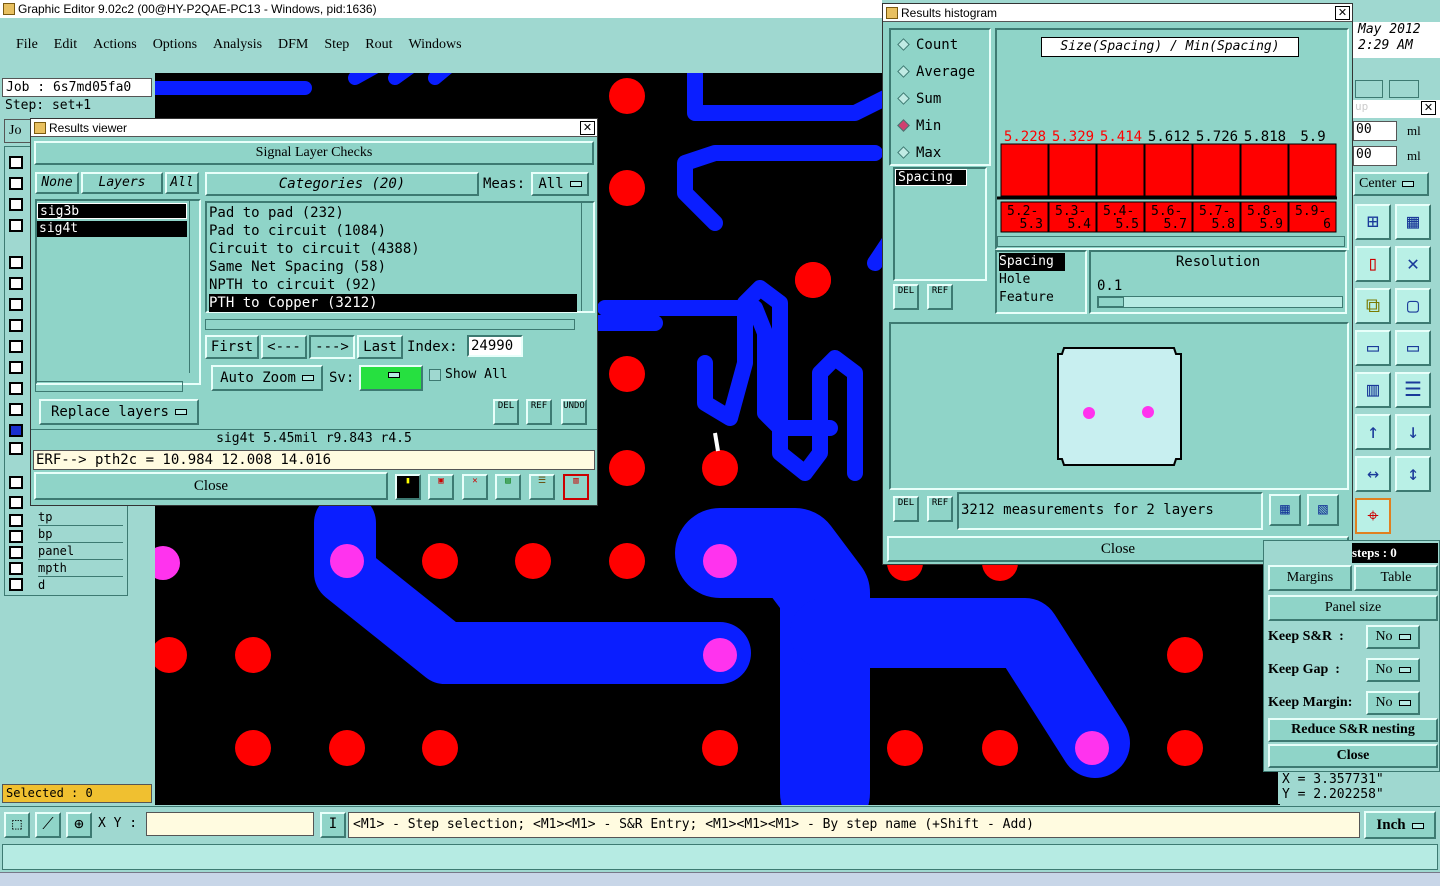 The height and width of the screenshot is (886, 1440). I want to click on by-item-spacing: Spacing, so click(1032, 262).